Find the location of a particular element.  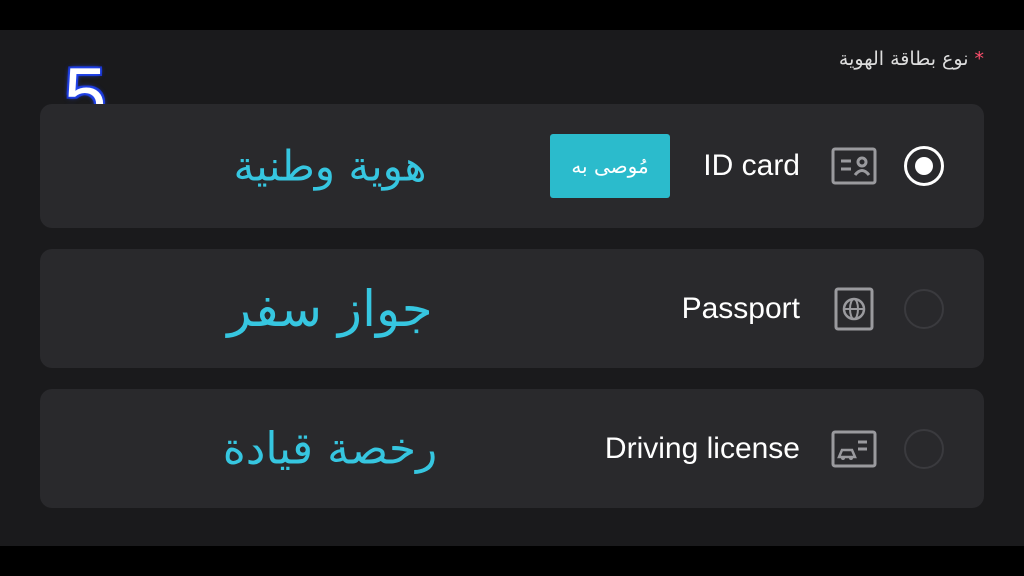

option-label-passport: Passport is located at coordinates (740, 308).